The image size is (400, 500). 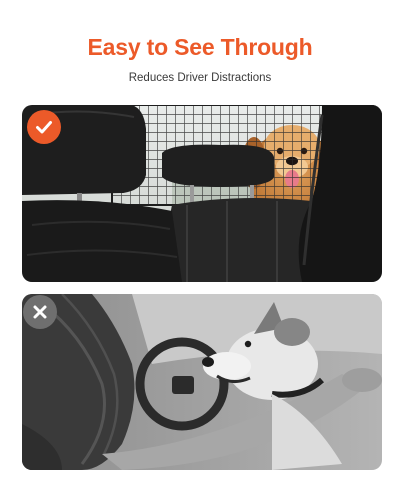 I want to click on headline-subtitle: Reduces Driver Distractions, so click(x=200, y=78).